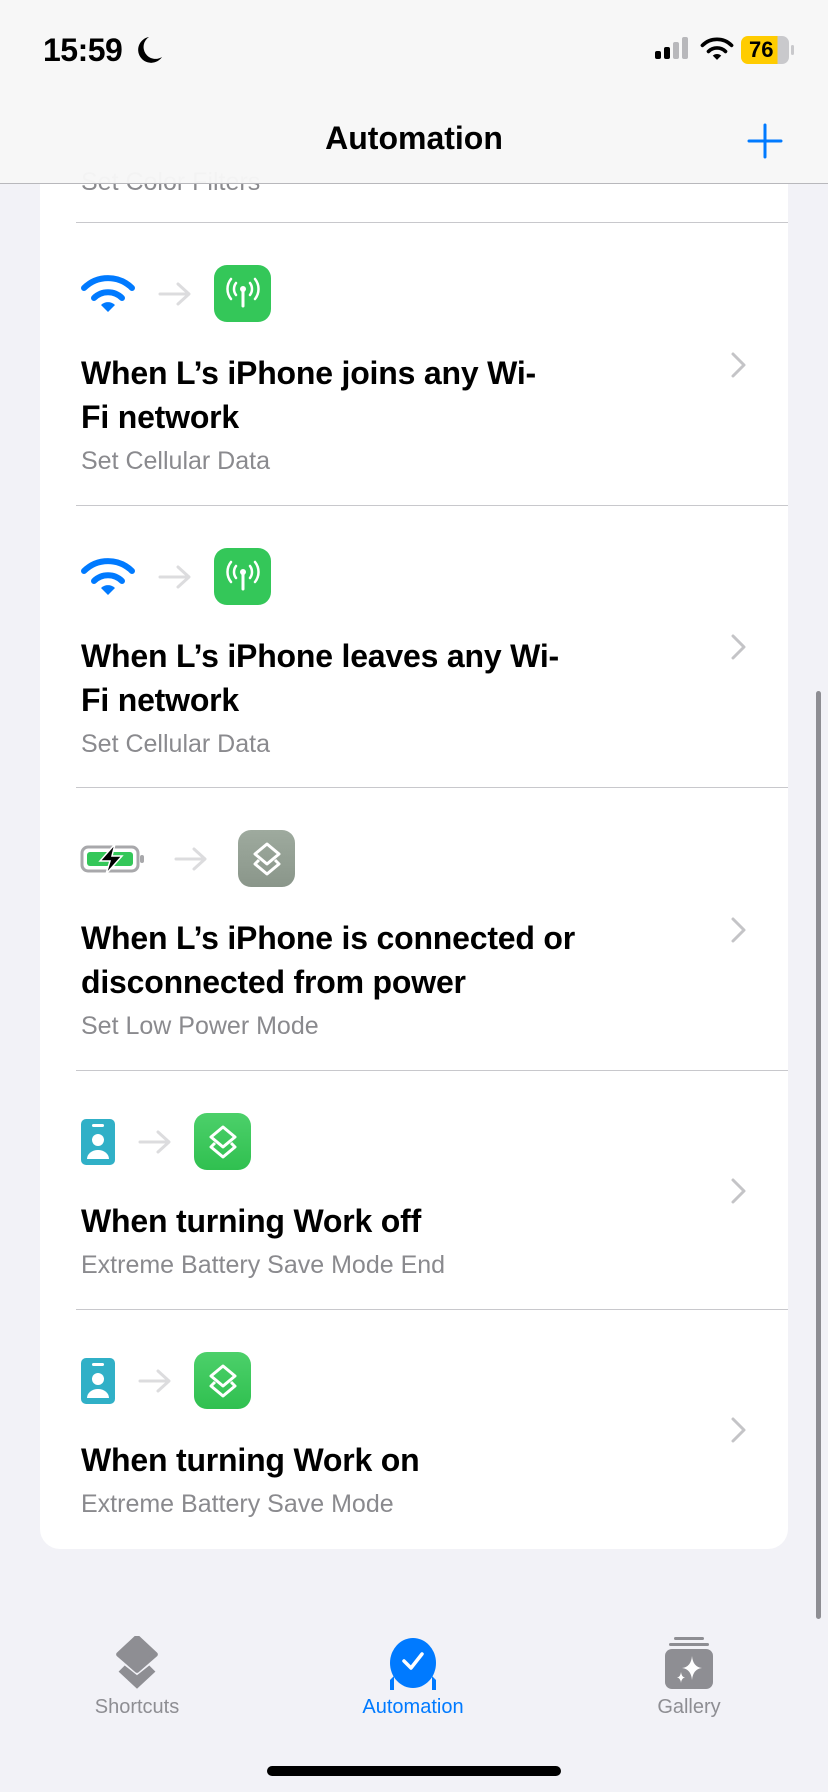 Image resolution: width=828 pixels, height=1792 pixels. Describe the element at coordinates (414, 138) in the screenshot. I see `page-title: Automation` at that location.